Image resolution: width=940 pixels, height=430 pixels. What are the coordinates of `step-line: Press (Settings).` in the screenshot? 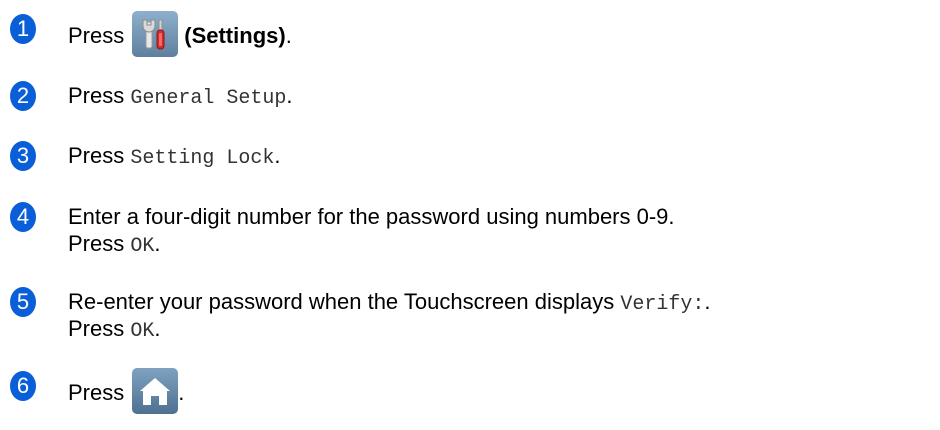 It's located at (180, 35).